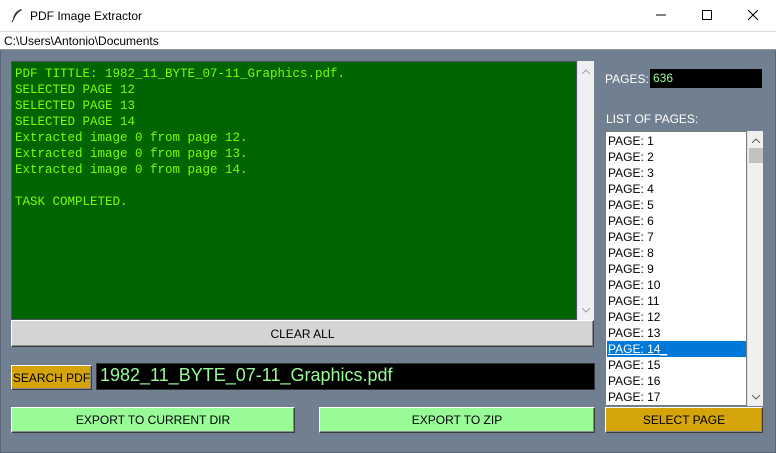 The height and width of the screenshot is (453, 776). Describe the element at coordinates (706, 78) in the screenshot. I see `pages-count-field: 636` at that location.